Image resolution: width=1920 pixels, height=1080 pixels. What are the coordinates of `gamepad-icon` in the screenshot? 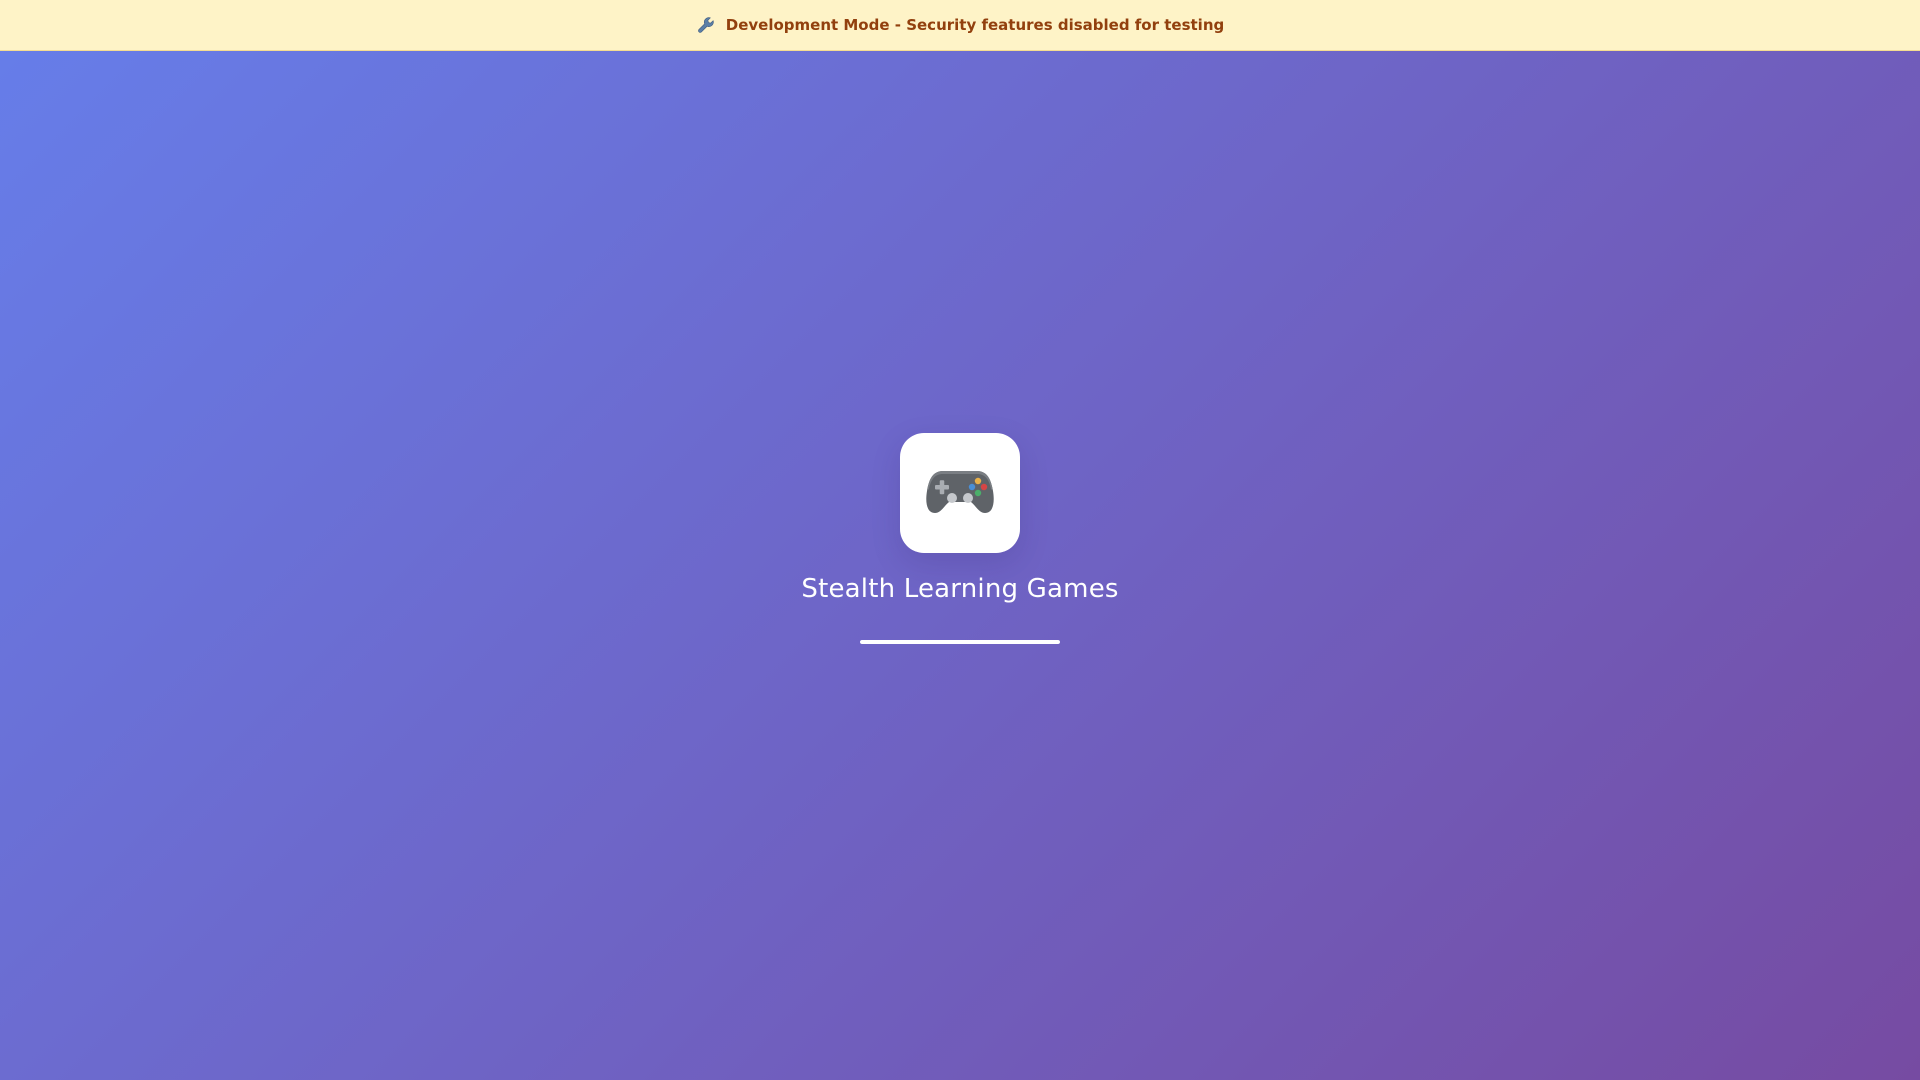 It's located at (960, 493).